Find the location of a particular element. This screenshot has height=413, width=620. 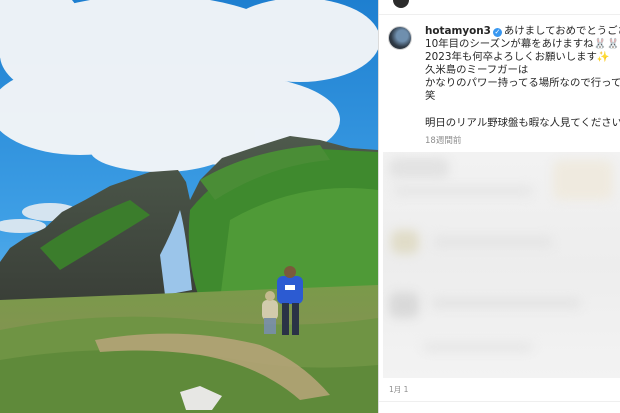

header-avatar-icon is located at coordinates (401, 4).